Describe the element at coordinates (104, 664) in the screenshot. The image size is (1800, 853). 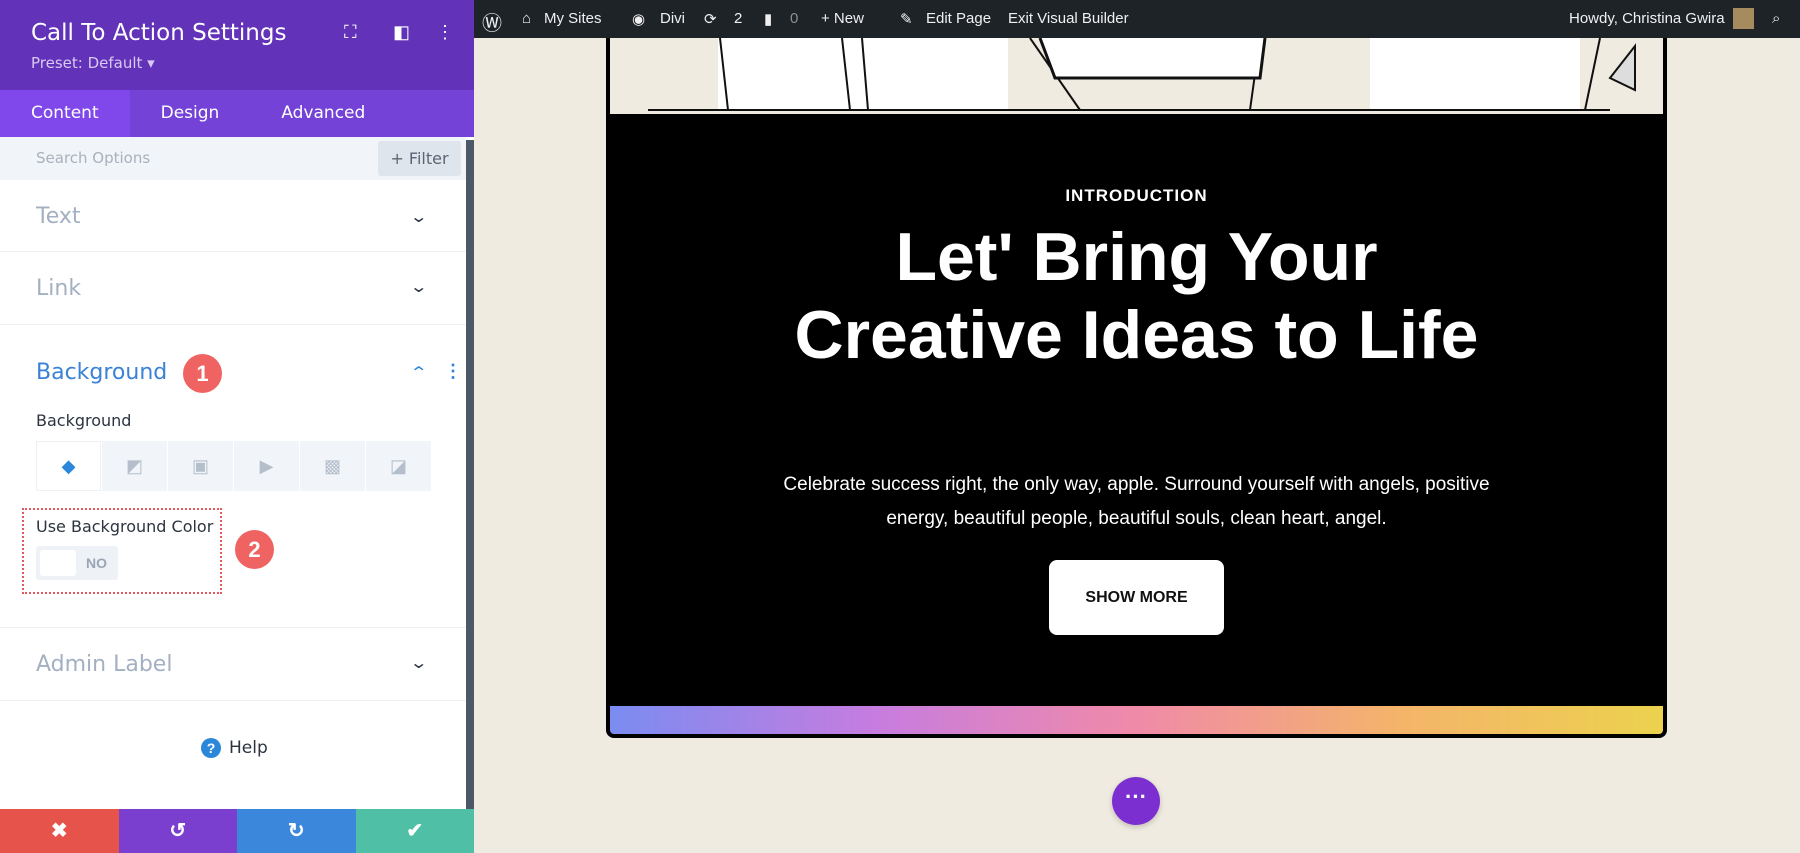
I see `section-label: Admin Label` at that location.